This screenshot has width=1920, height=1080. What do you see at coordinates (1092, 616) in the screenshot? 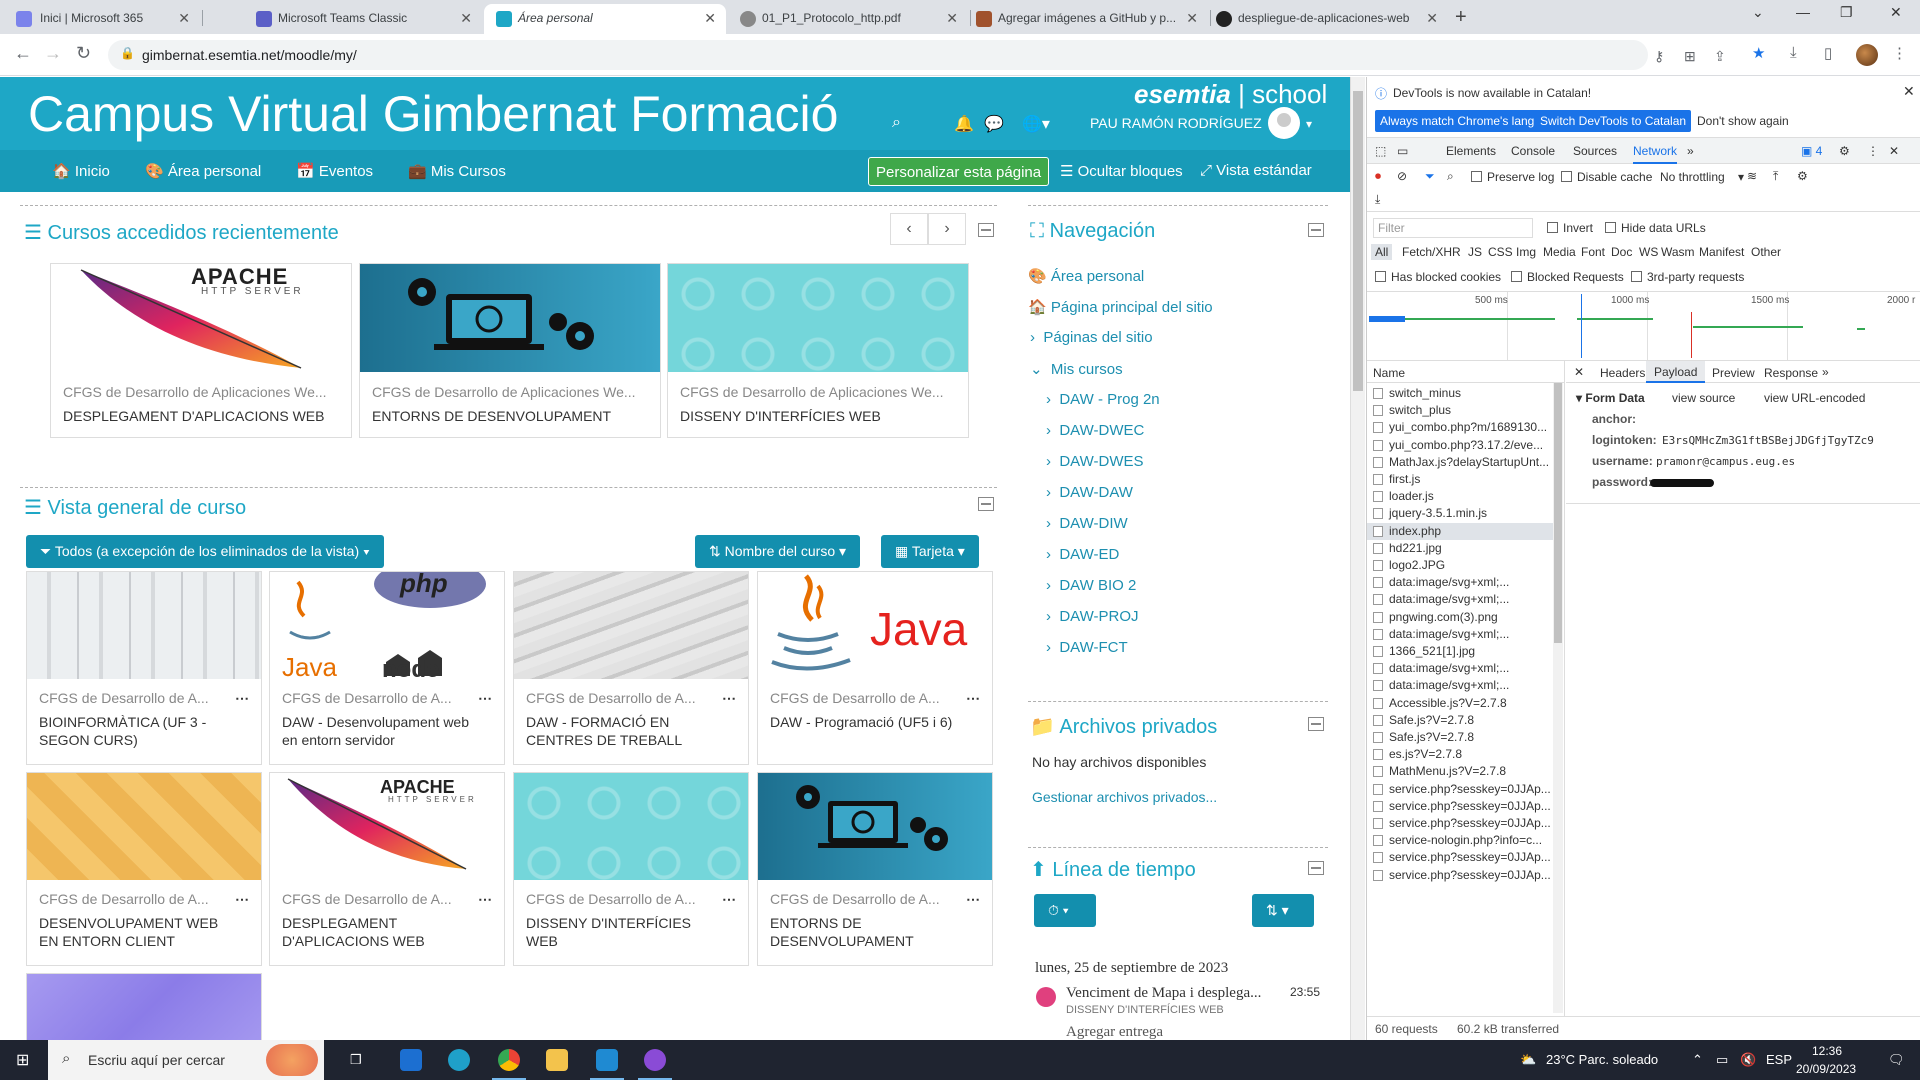
I see `nav-tree-course: › DAW-PROJ` at bounding box center [1092, 616].